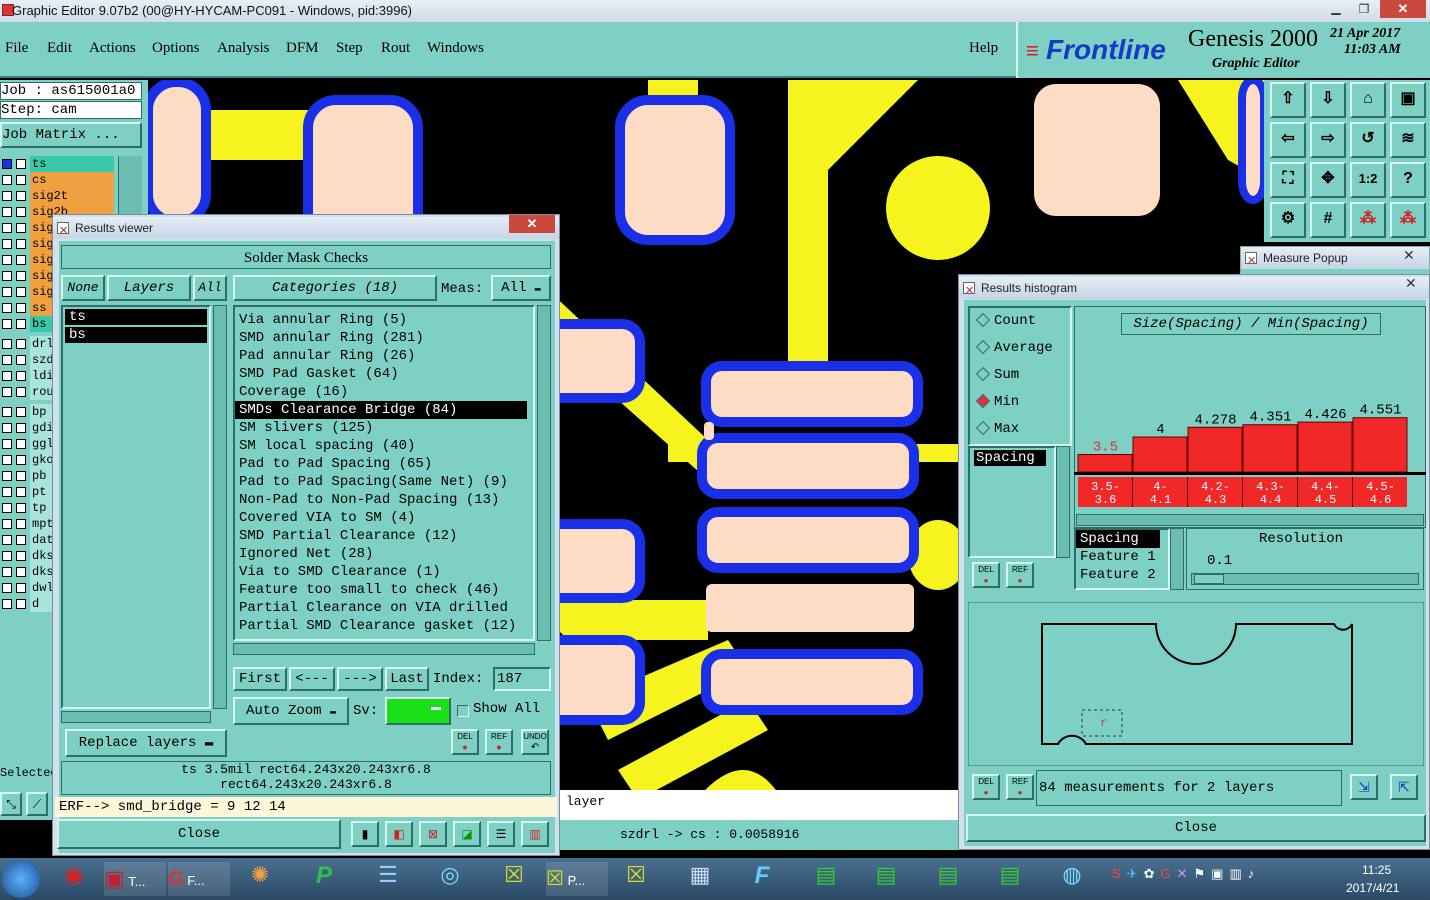 The height and width of the screenshot is (900, 1430). What do you see at coordinates (1288, 100) in the screenshot?
I see `home-up-icon: ⇧` at bounding box center [1288, 100].